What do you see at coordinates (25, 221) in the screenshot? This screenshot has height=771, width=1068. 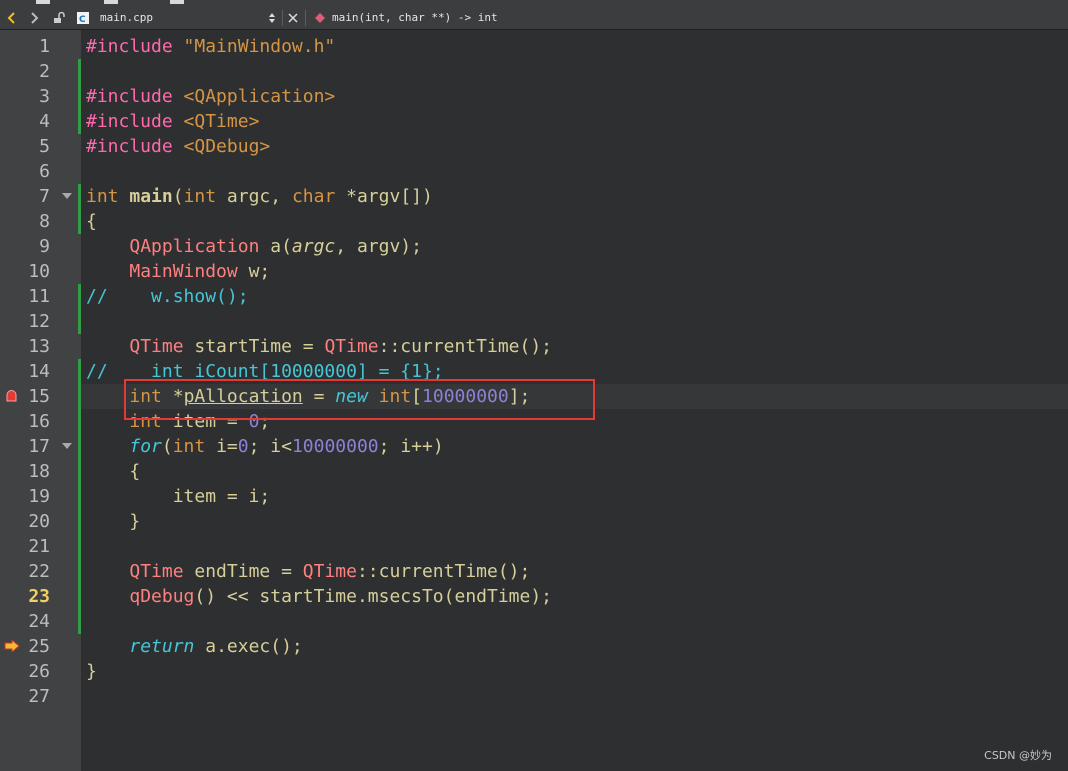 I see `line-number: 8` at bounding box center [25, 221].